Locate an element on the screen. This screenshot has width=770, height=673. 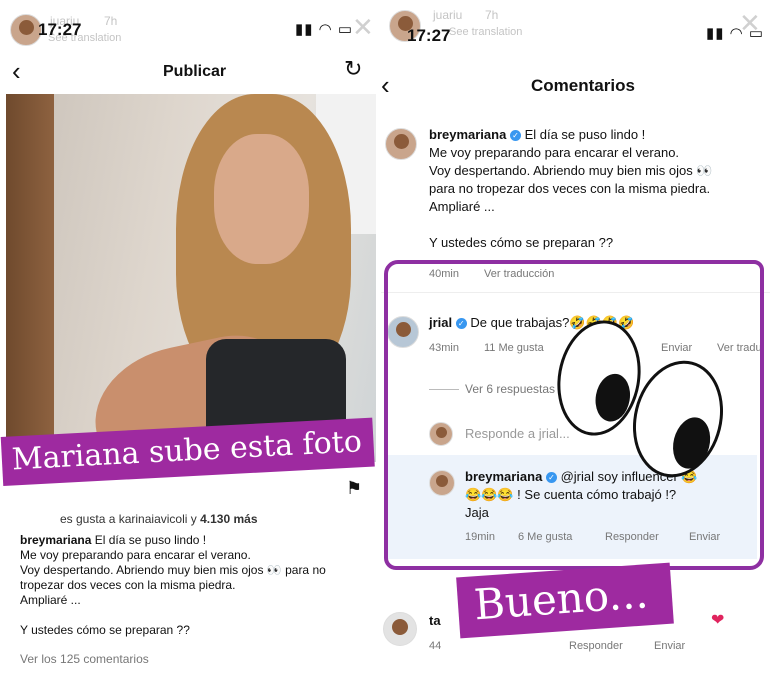
post-author-avatar is located at coordinates (401, 144).